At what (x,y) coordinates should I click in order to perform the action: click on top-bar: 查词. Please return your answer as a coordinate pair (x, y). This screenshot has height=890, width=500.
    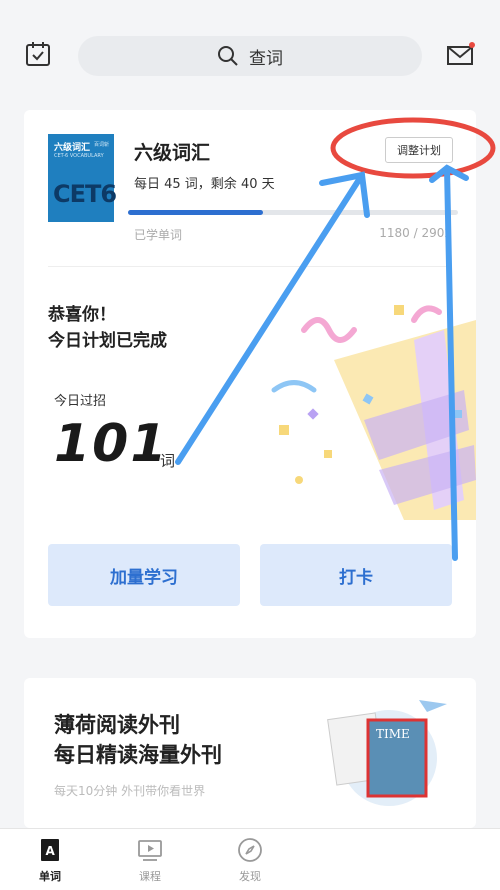
    Looking at the image, I should click on (250, 50).